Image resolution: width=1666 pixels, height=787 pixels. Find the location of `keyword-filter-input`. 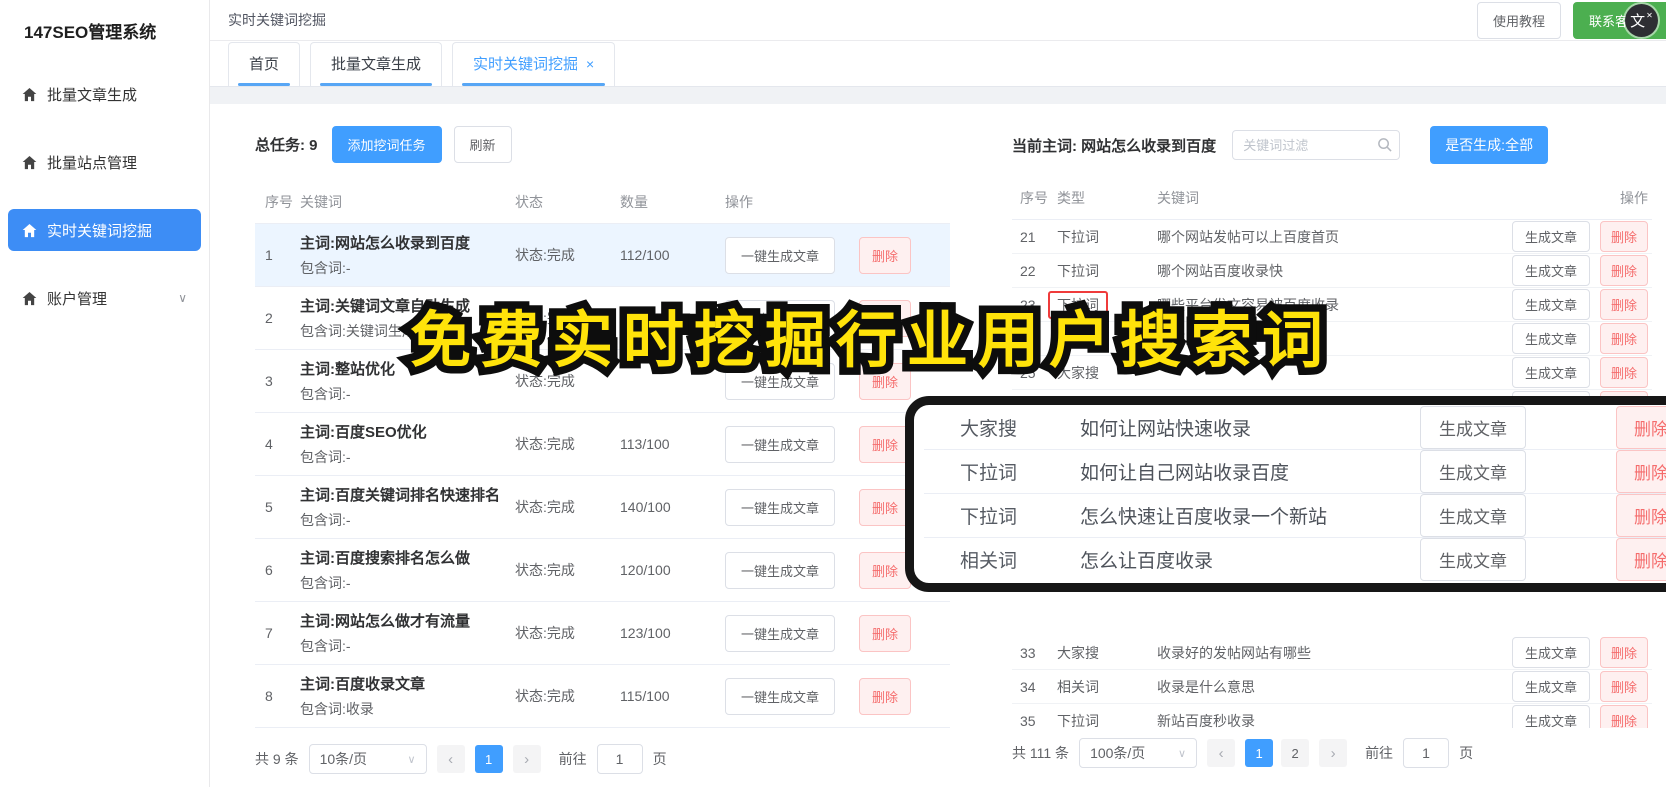

keyword-filter-input is located at coordinates (1316, 145).